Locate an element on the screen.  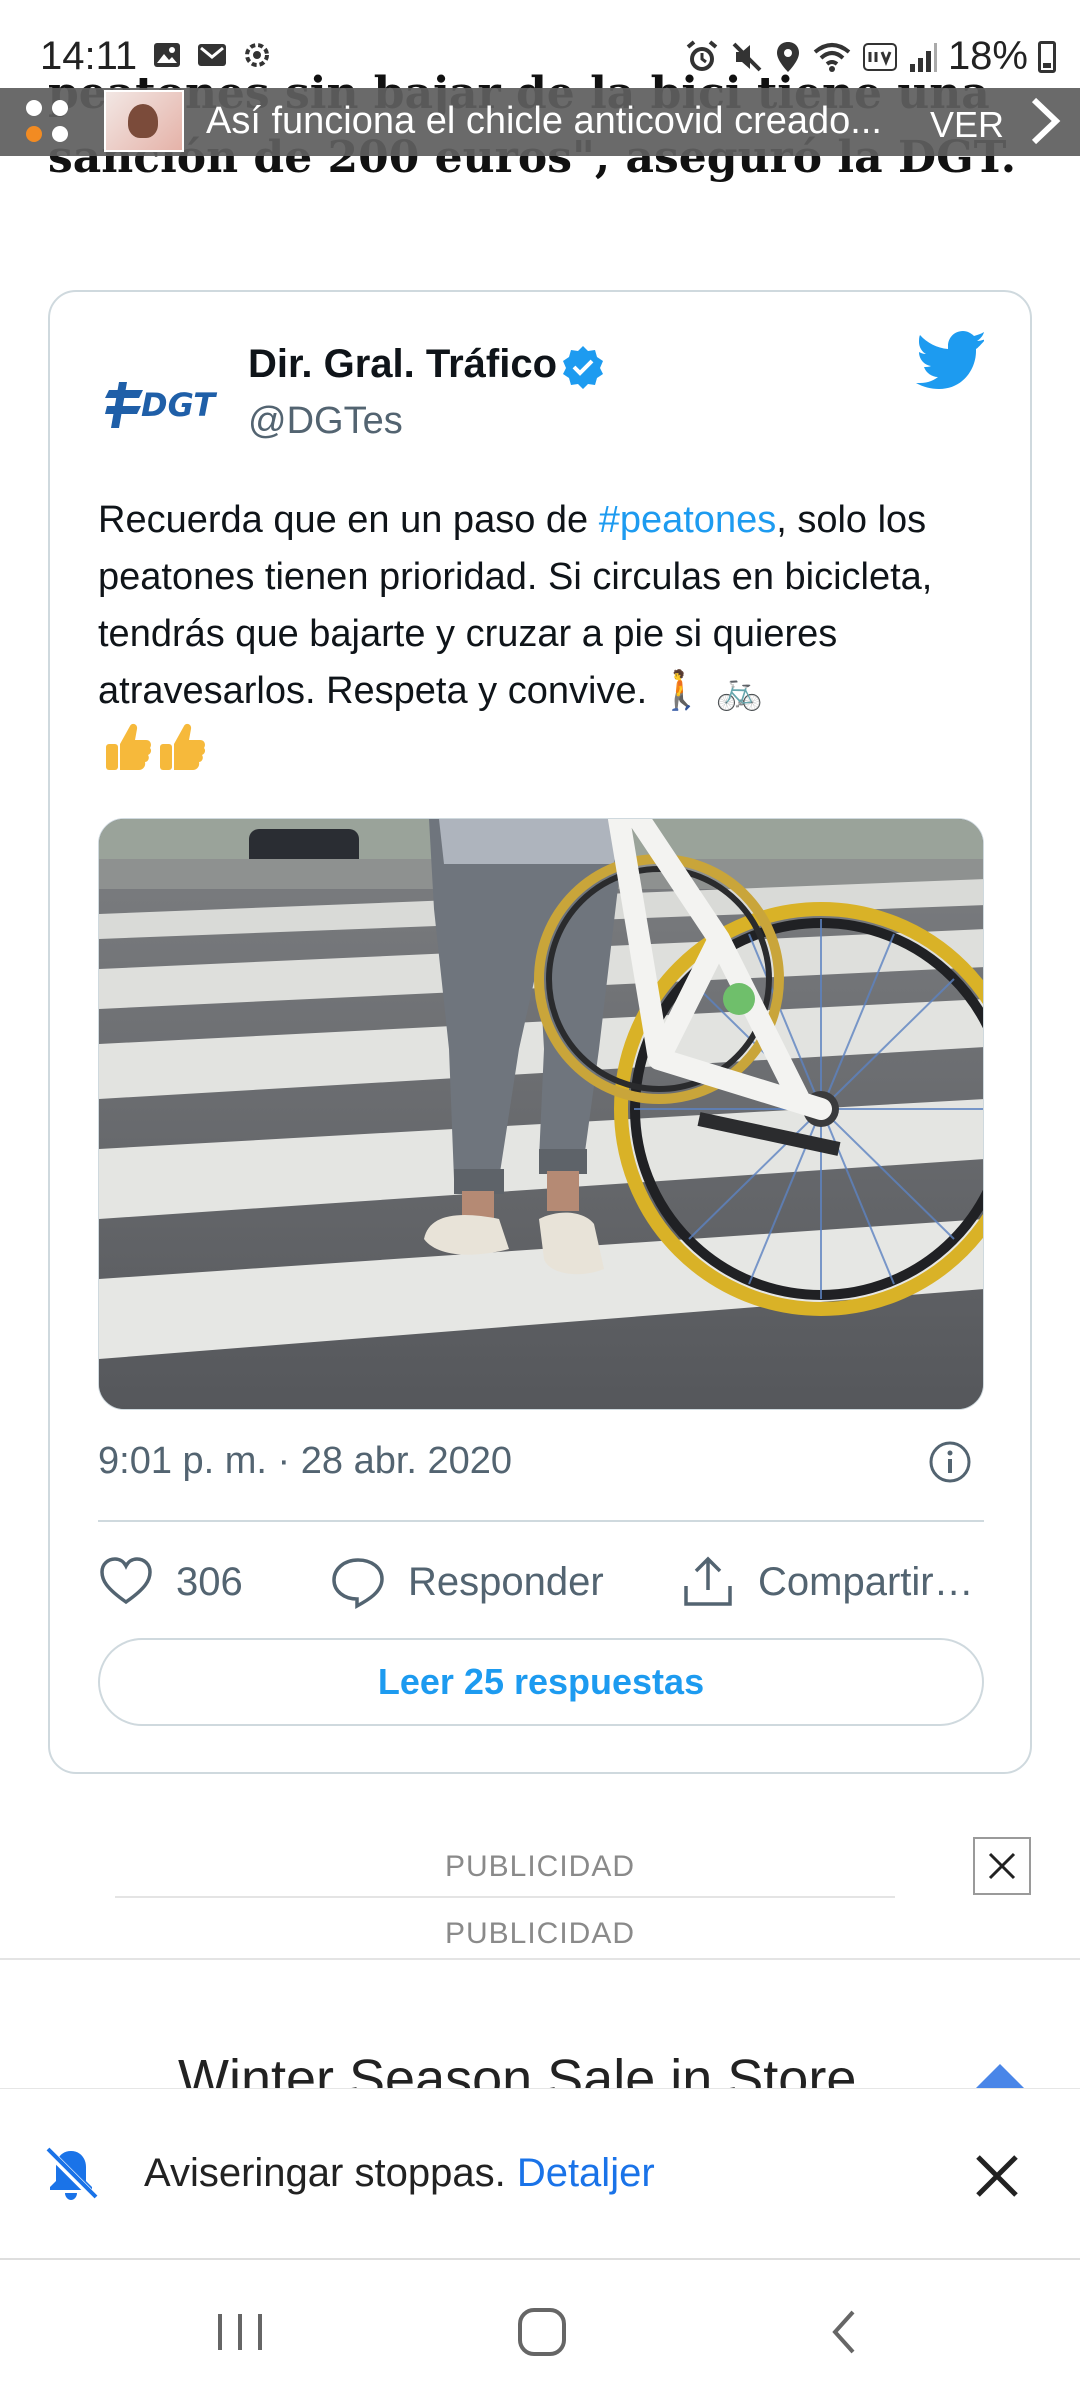
chevron-right-icon is located at coordinates (1044, 121).